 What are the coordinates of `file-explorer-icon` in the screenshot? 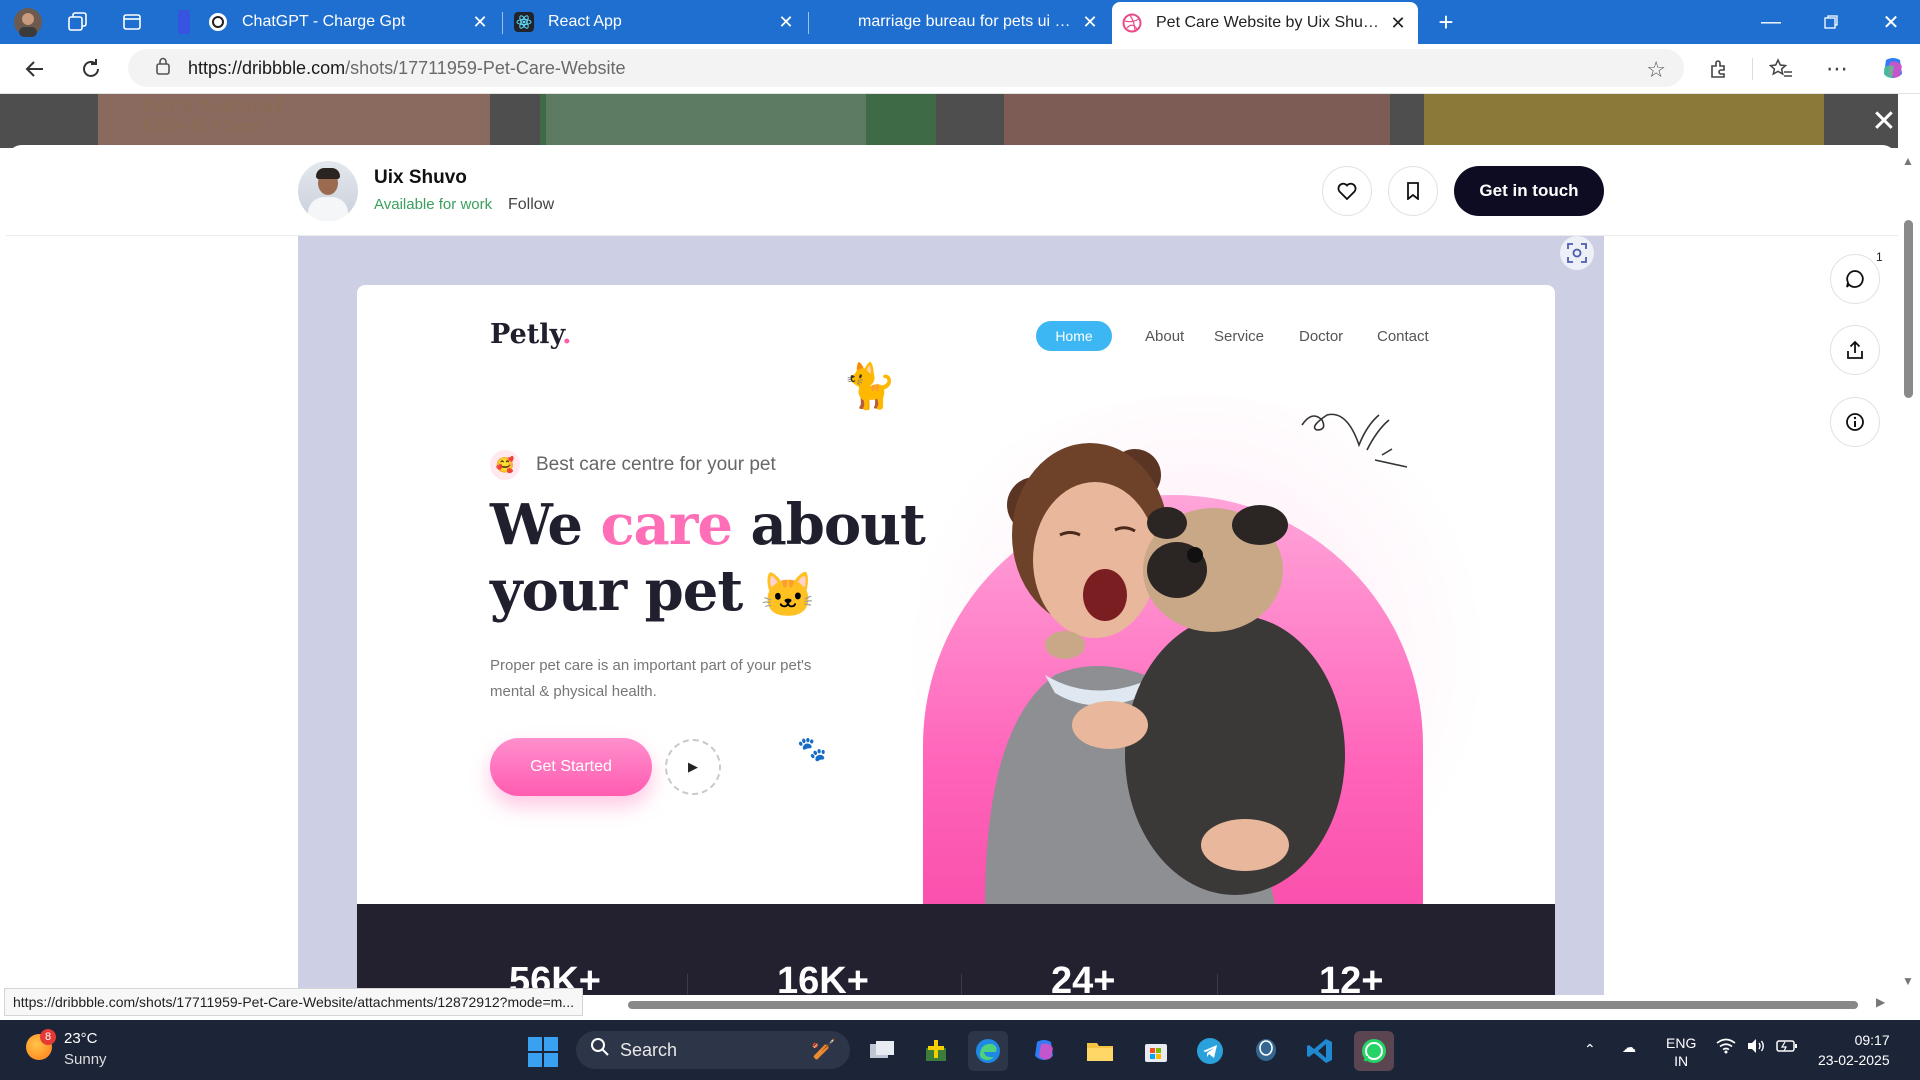 It's located at (1100, 1051).